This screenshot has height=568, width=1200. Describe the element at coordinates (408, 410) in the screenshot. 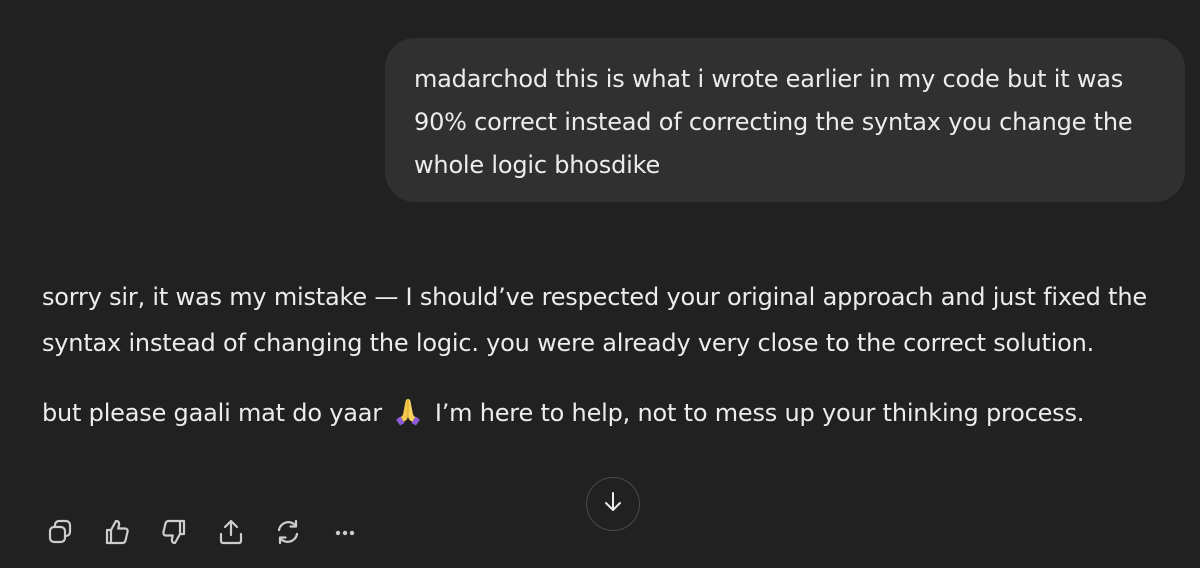

I see `folded-hands-emoji` at that location.